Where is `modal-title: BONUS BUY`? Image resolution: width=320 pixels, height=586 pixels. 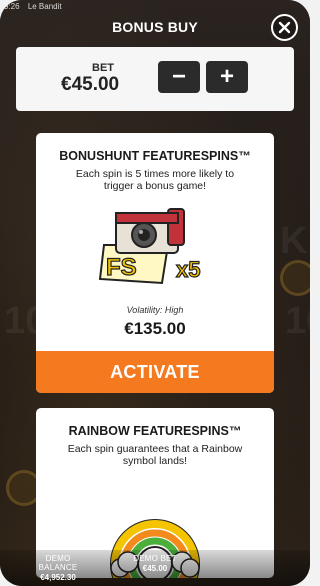
modal-title: BONUS BUY is located at coordinates (155, 27).